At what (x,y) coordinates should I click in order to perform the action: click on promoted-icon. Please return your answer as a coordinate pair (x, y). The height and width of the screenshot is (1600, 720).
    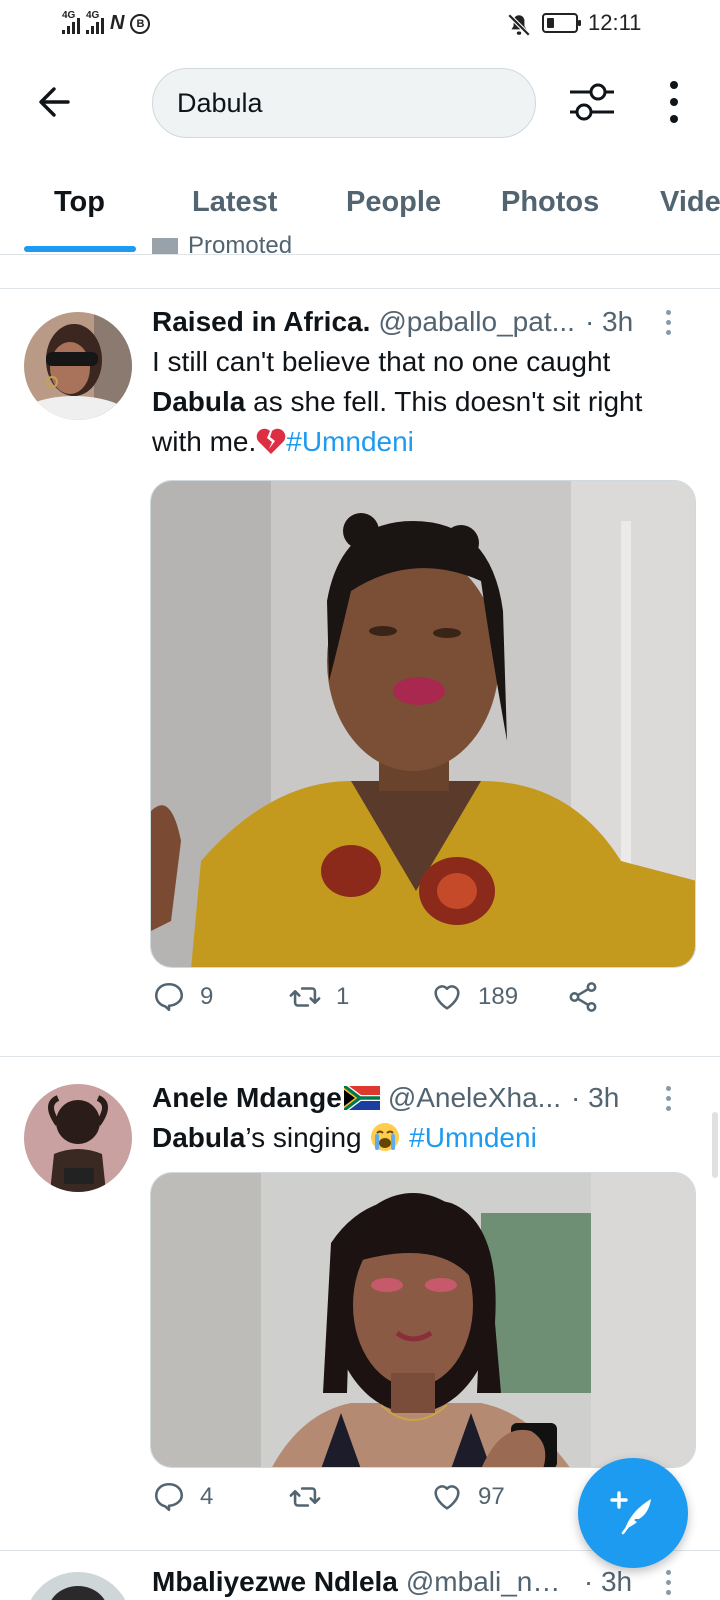
    Looking at the image, I should click on (165, 245).